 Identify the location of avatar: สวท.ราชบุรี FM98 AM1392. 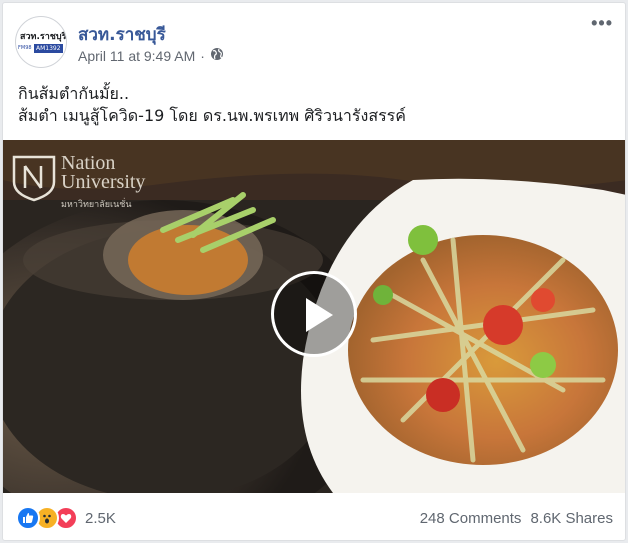
(41, 42).